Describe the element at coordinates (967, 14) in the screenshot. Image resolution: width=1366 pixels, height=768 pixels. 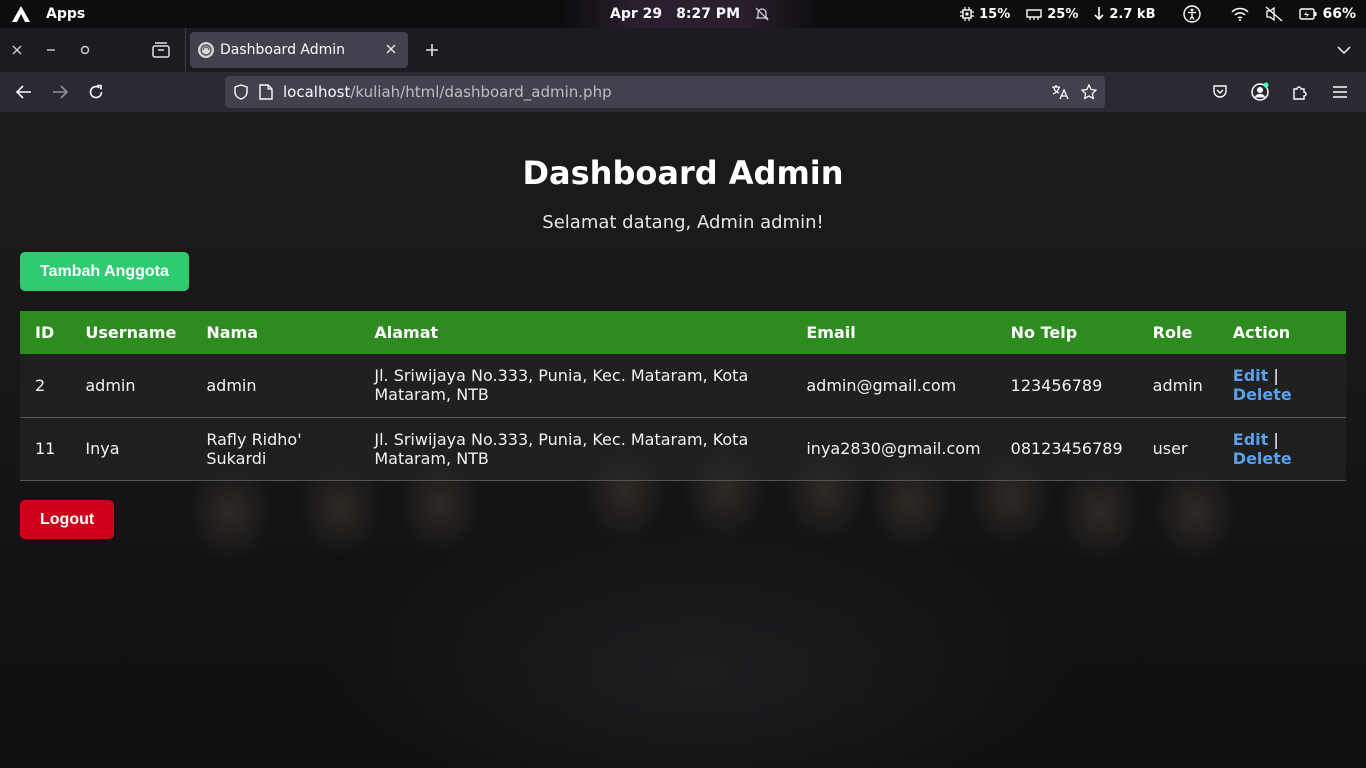
I see `cpu-icon` at that location.